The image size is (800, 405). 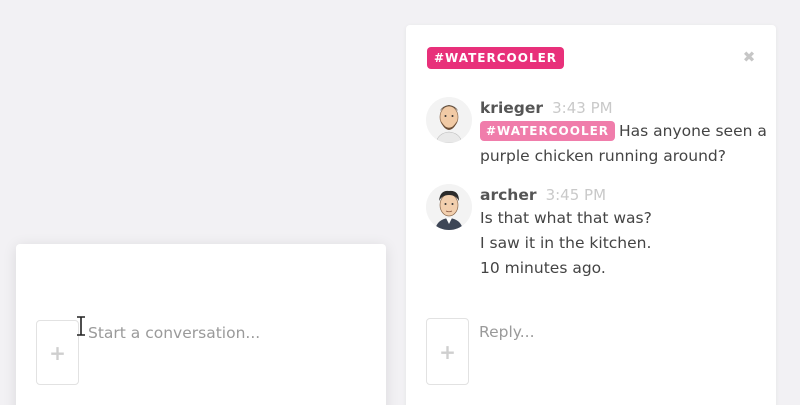 I want to click on message-text: Has anyone seen a, so click(x=693, y=131).